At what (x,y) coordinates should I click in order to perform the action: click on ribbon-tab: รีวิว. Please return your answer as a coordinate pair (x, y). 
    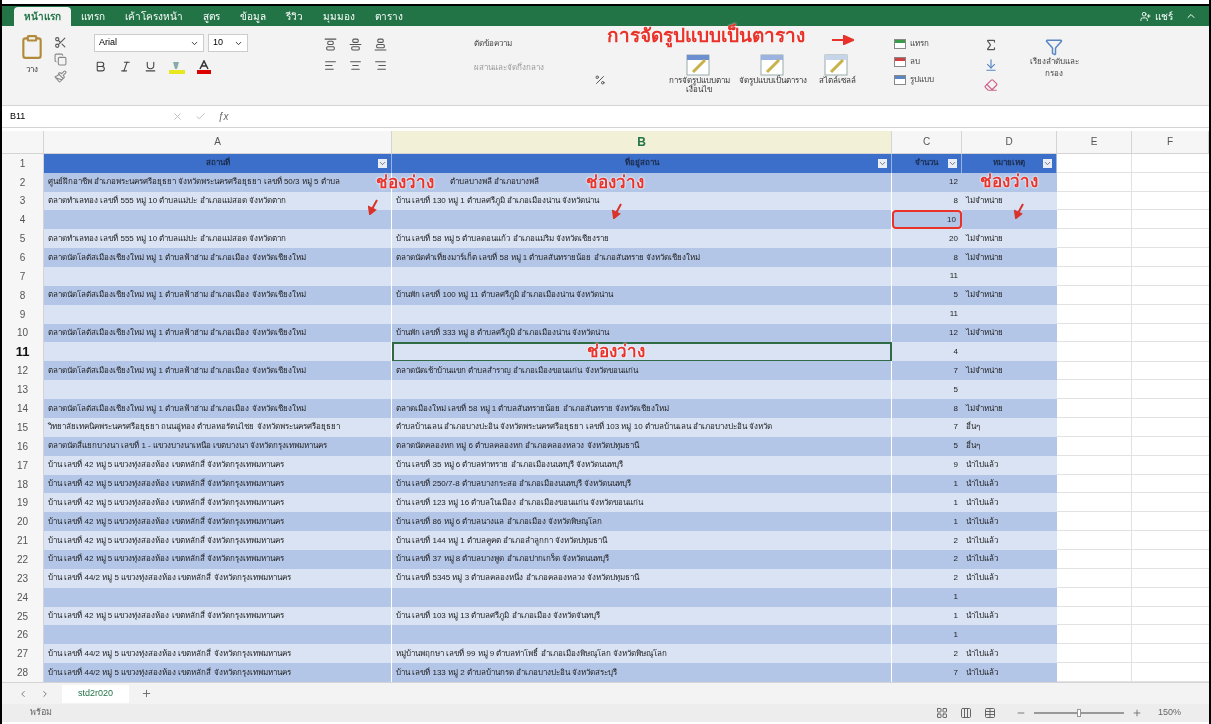
    Looking at the image, I should click on (294, 16).